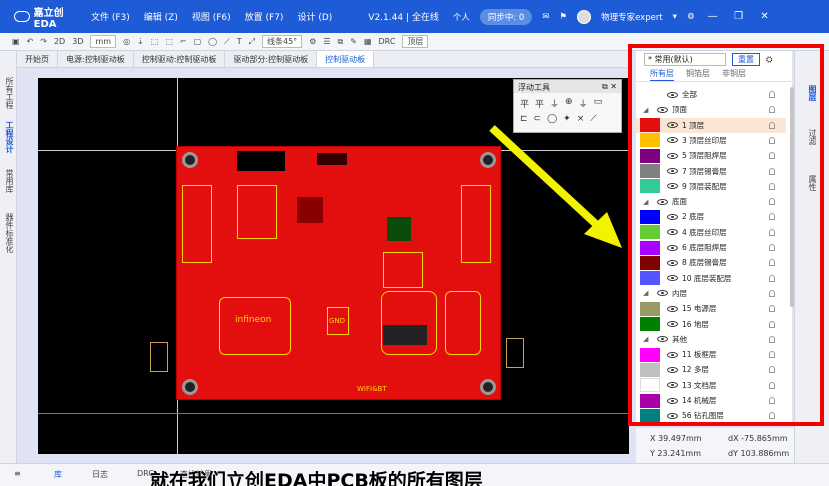 The image size is (829, 486). Describe the element at coordinates (691, 17) in the screenshot. I see `settings-gear-icon: ⚙` at that location.